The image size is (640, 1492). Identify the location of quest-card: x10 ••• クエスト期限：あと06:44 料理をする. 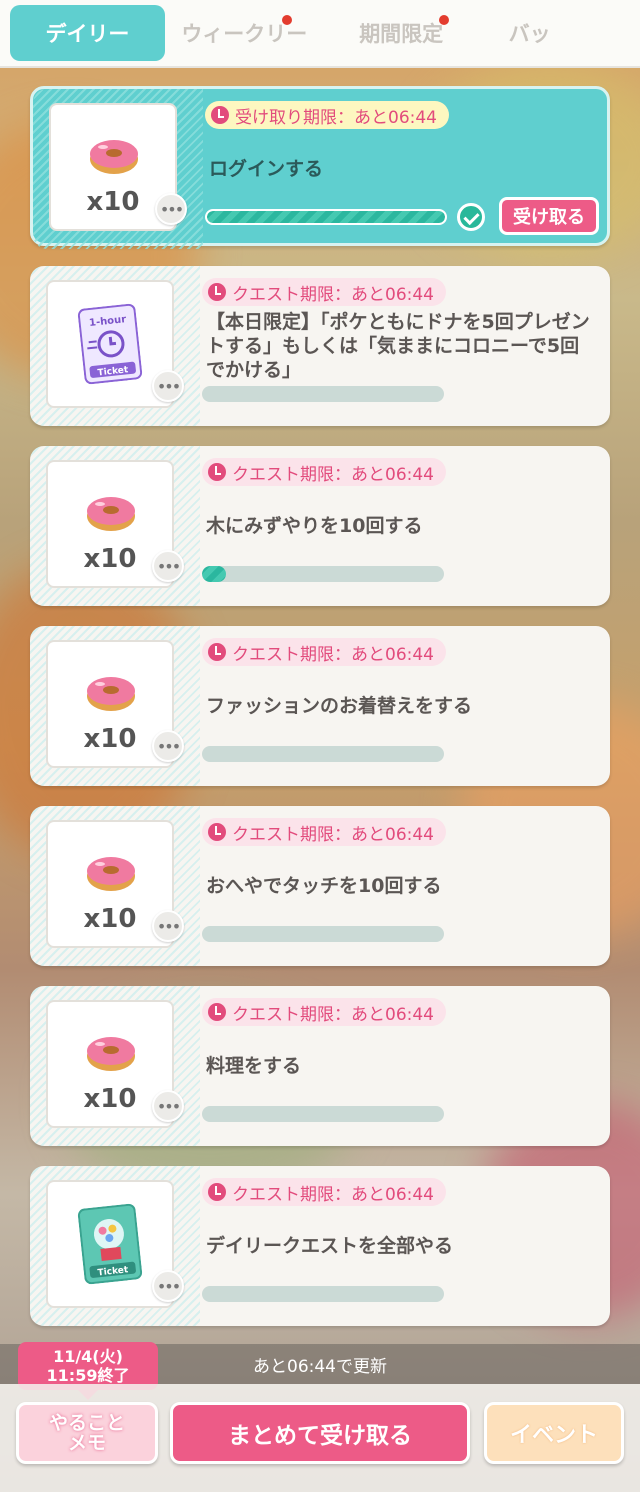
(320, 1066).